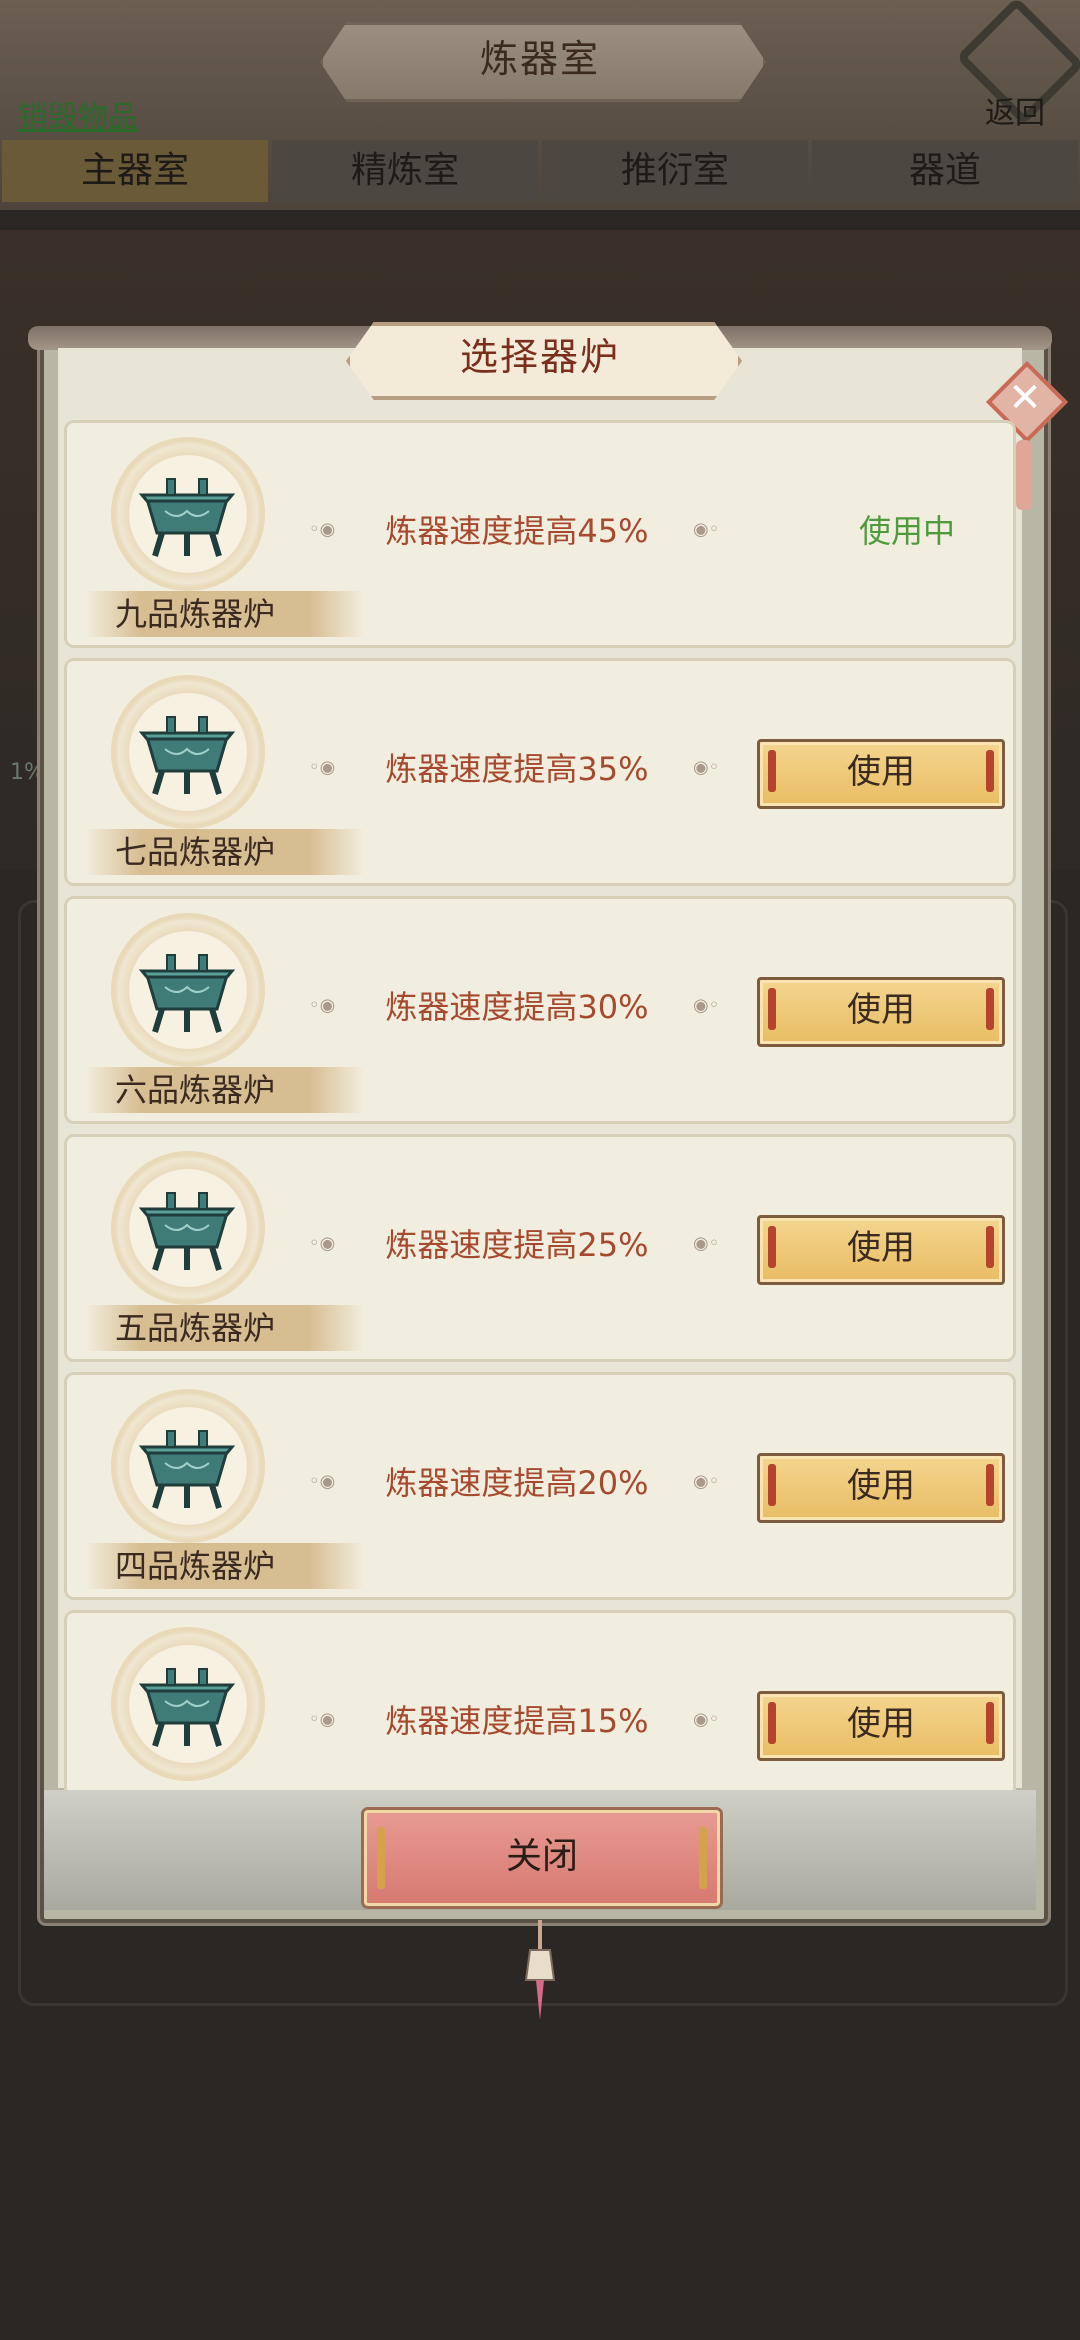 Image resolution: width=1080 pixels, height=2340 pixels. I want to click on furnace-effect: 炼器速度提高30%, so click(517, 1007).